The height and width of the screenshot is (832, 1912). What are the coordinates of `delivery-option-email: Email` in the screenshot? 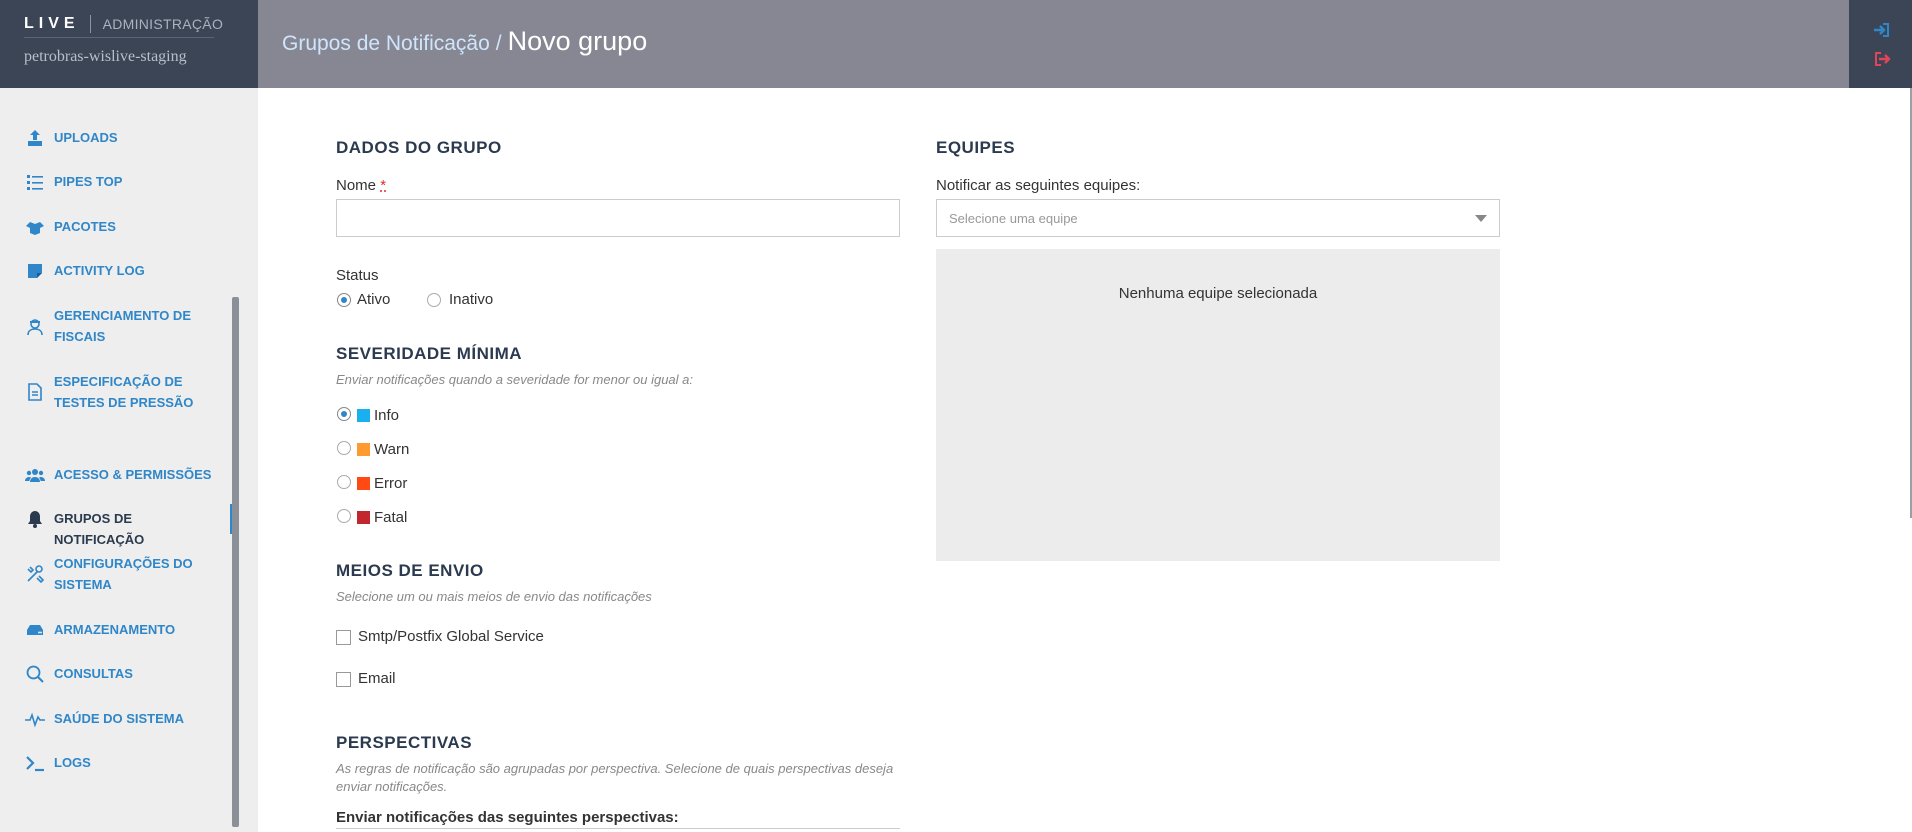 It's located at (377, 678).